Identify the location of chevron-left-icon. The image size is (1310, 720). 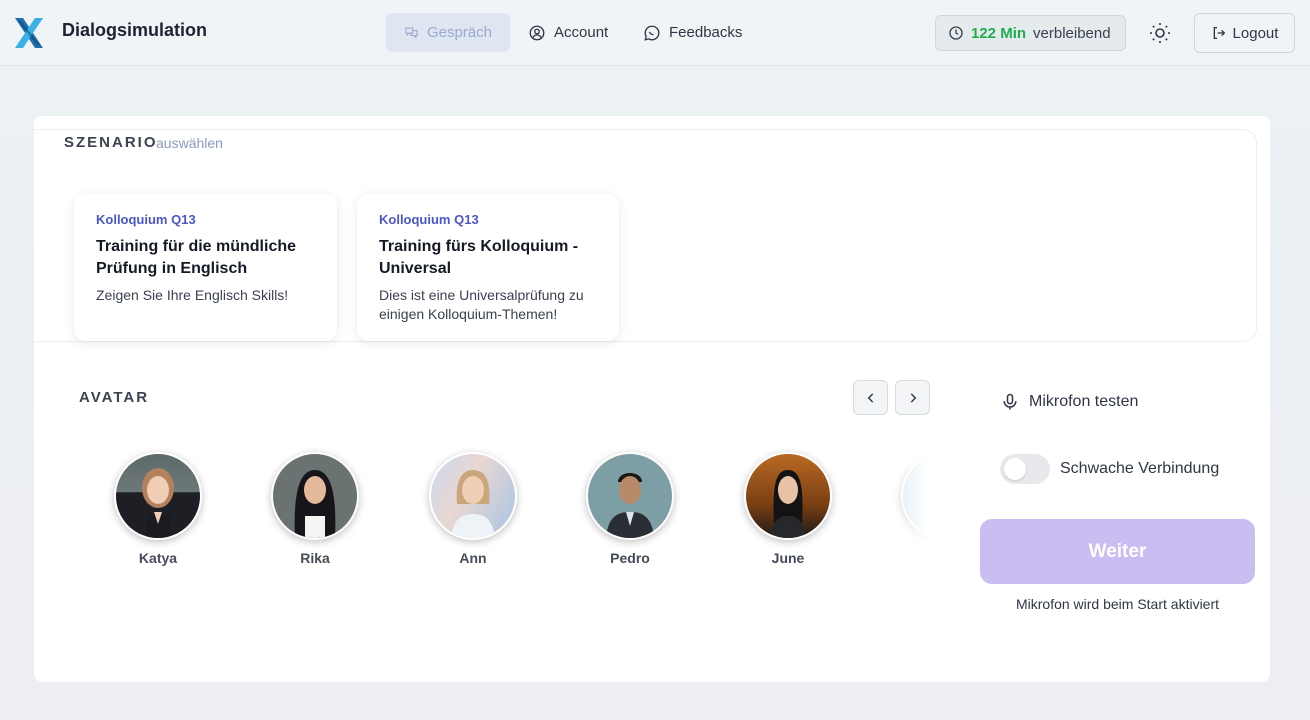
(870, 397).